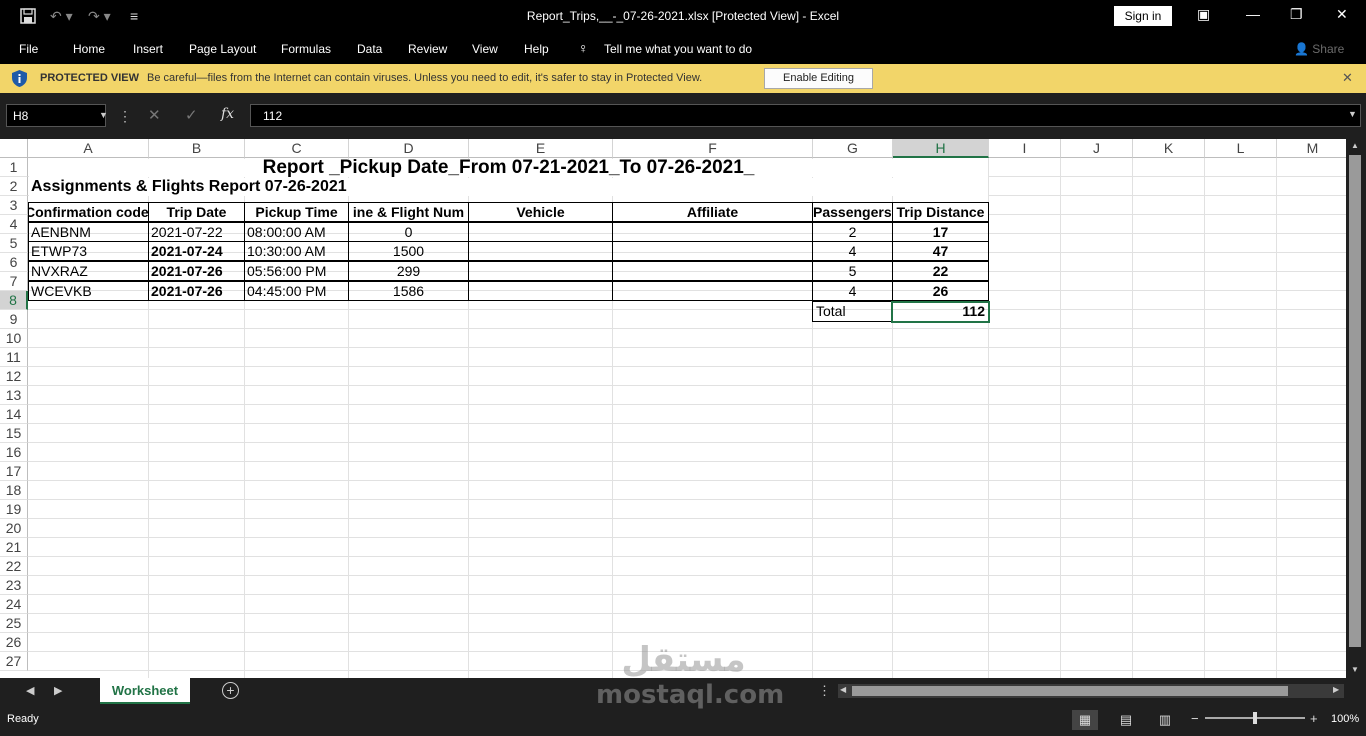 The width and height of the screenshot is (1366, 736). What do you see at coordinates (1342, 14) in the screenshot?
I see `close-button: ✕` at bounding box center [1342, 14].